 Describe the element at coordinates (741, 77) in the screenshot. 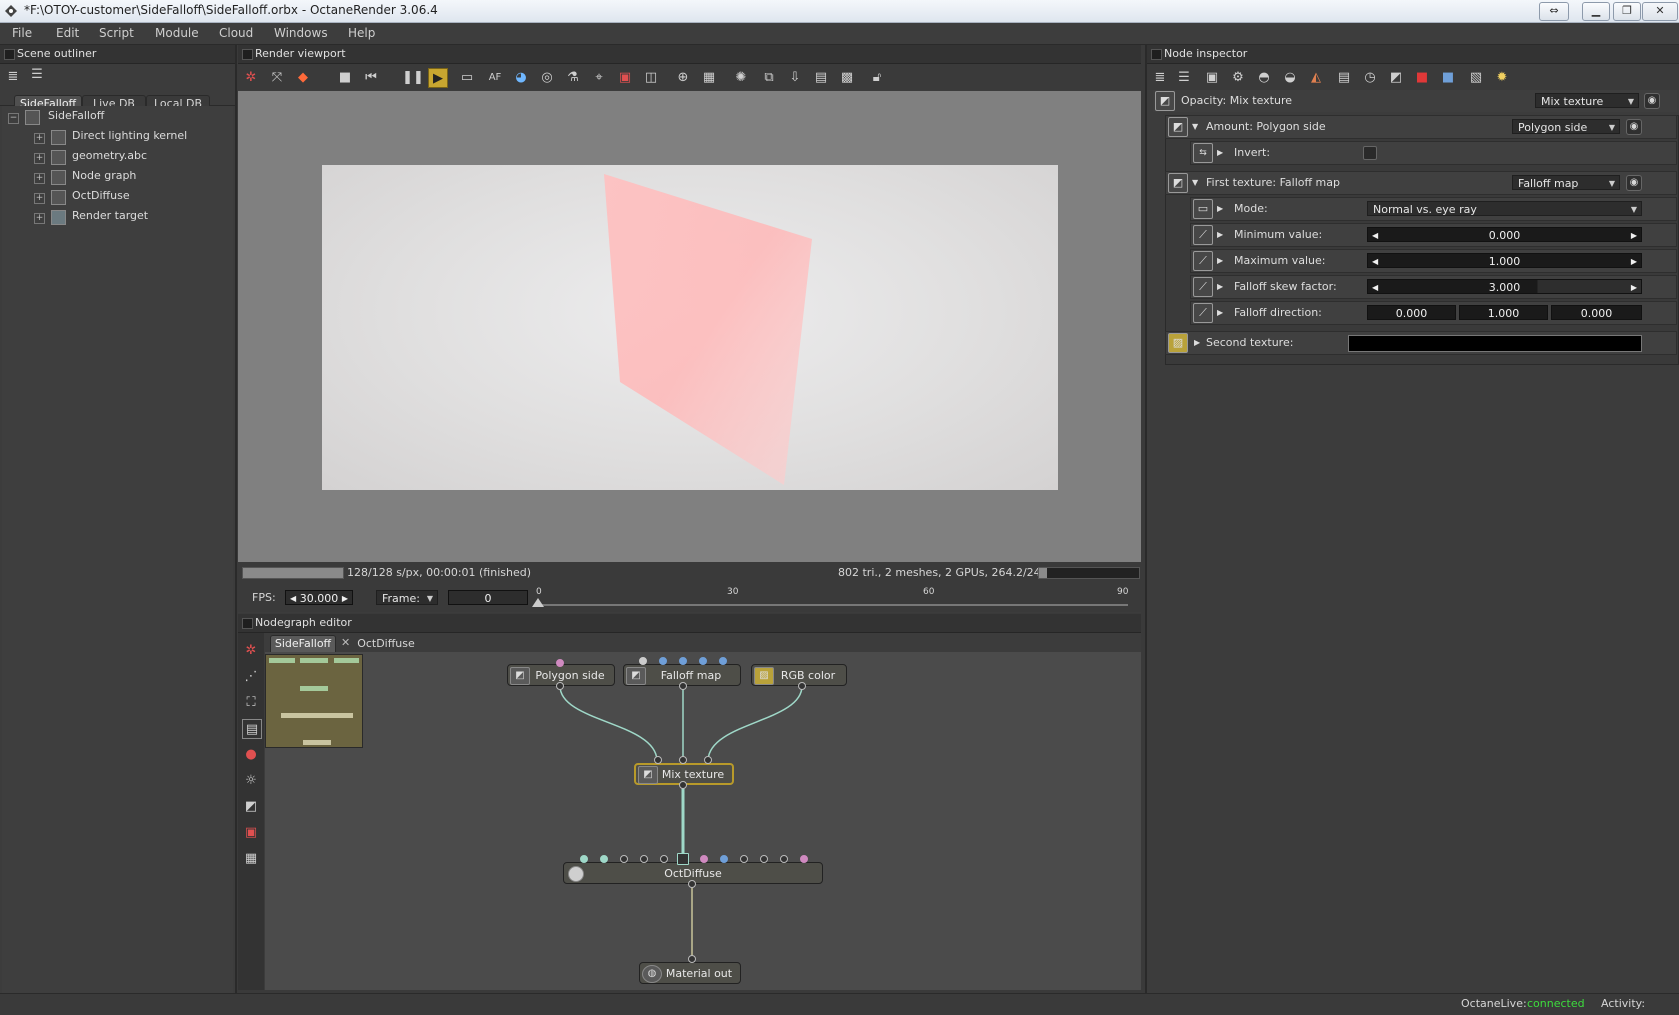

I see `sun-icon: ✺` at that location.